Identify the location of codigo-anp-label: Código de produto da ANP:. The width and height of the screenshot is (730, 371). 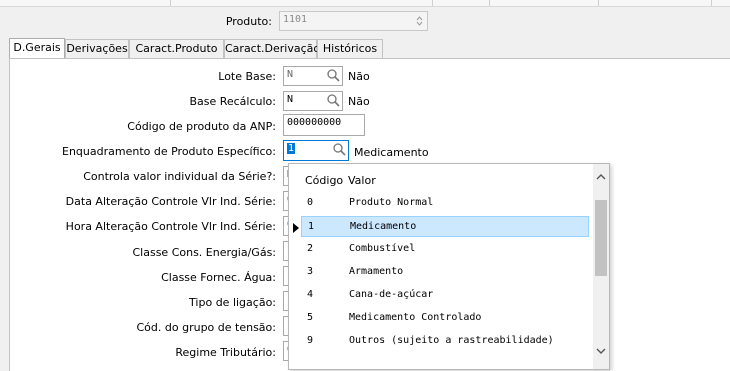
(201, 126).